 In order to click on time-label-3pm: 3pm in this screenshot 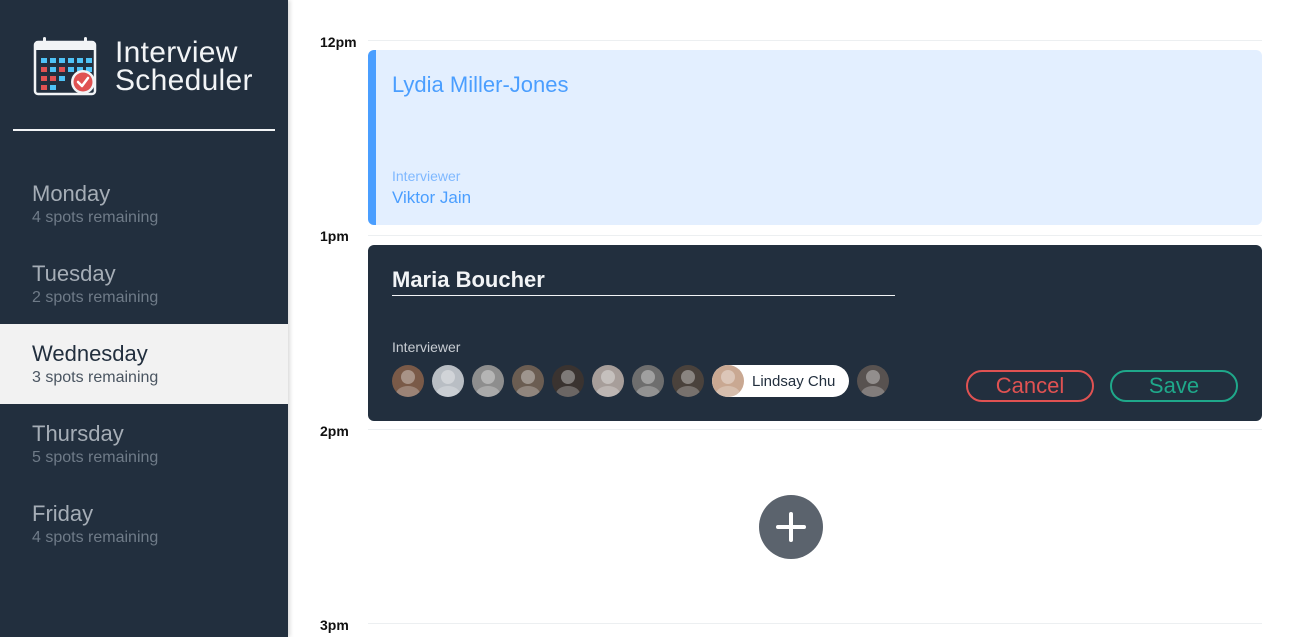, I will do `click(334, 625)`.